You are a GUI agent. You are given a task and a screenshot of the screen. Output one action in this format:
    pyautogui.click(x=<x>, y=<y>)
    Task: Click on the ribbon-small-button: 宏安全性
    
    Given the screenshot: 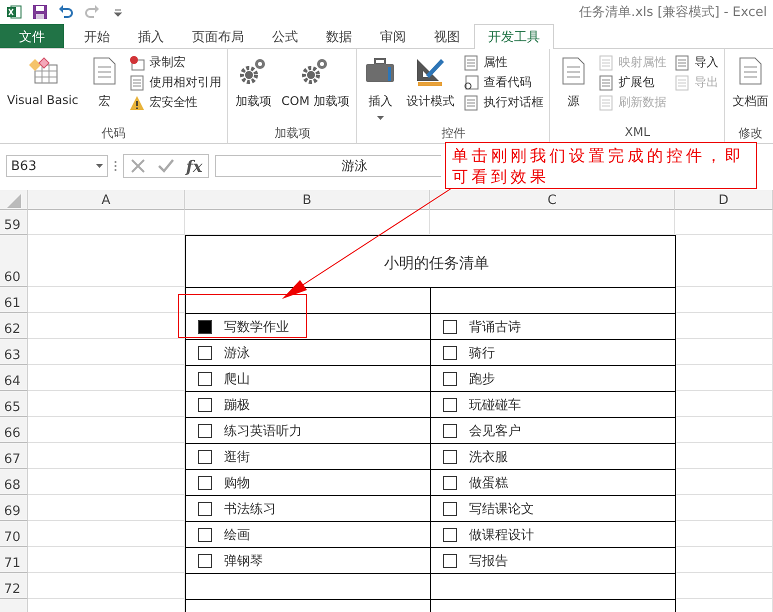 What is the action you would take?
    pyautogui.click(x=175, y=102)
    